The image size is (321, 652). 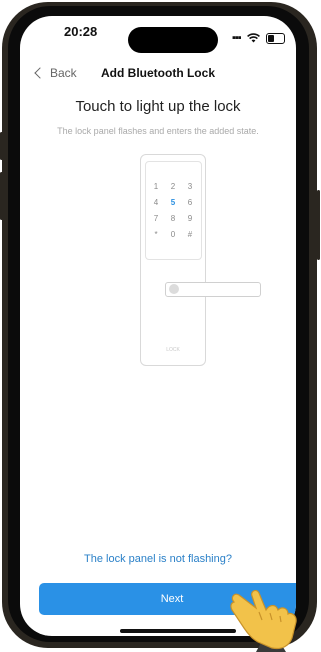 I want to click on next-label: Next, so click(x=172, y=599).